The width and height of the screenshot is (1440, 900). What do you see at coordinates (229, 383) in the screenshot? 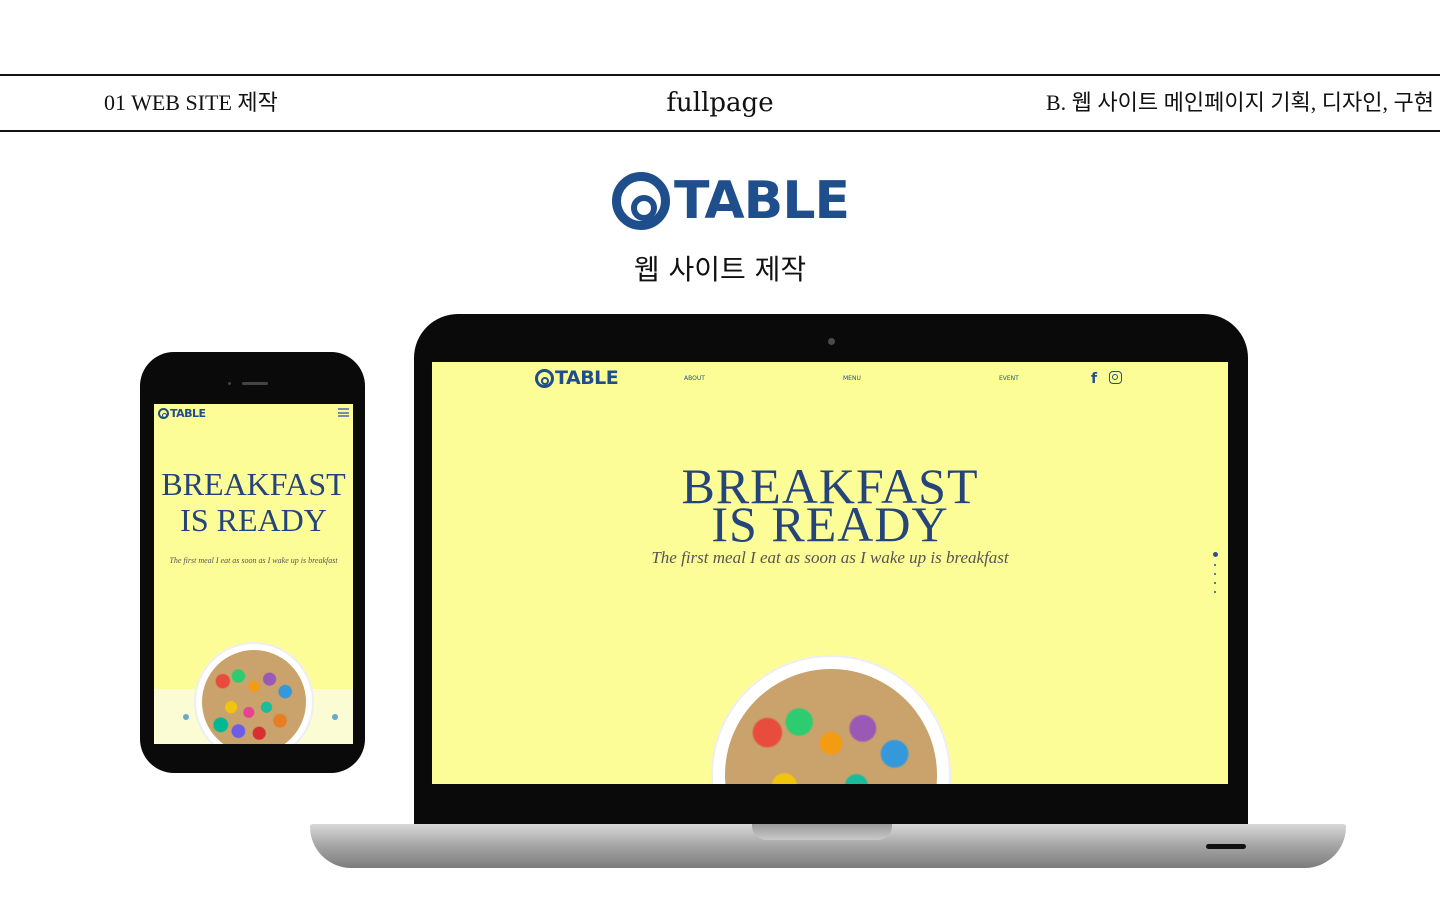
I see `phone-camera` at bounding box center [229, 383].